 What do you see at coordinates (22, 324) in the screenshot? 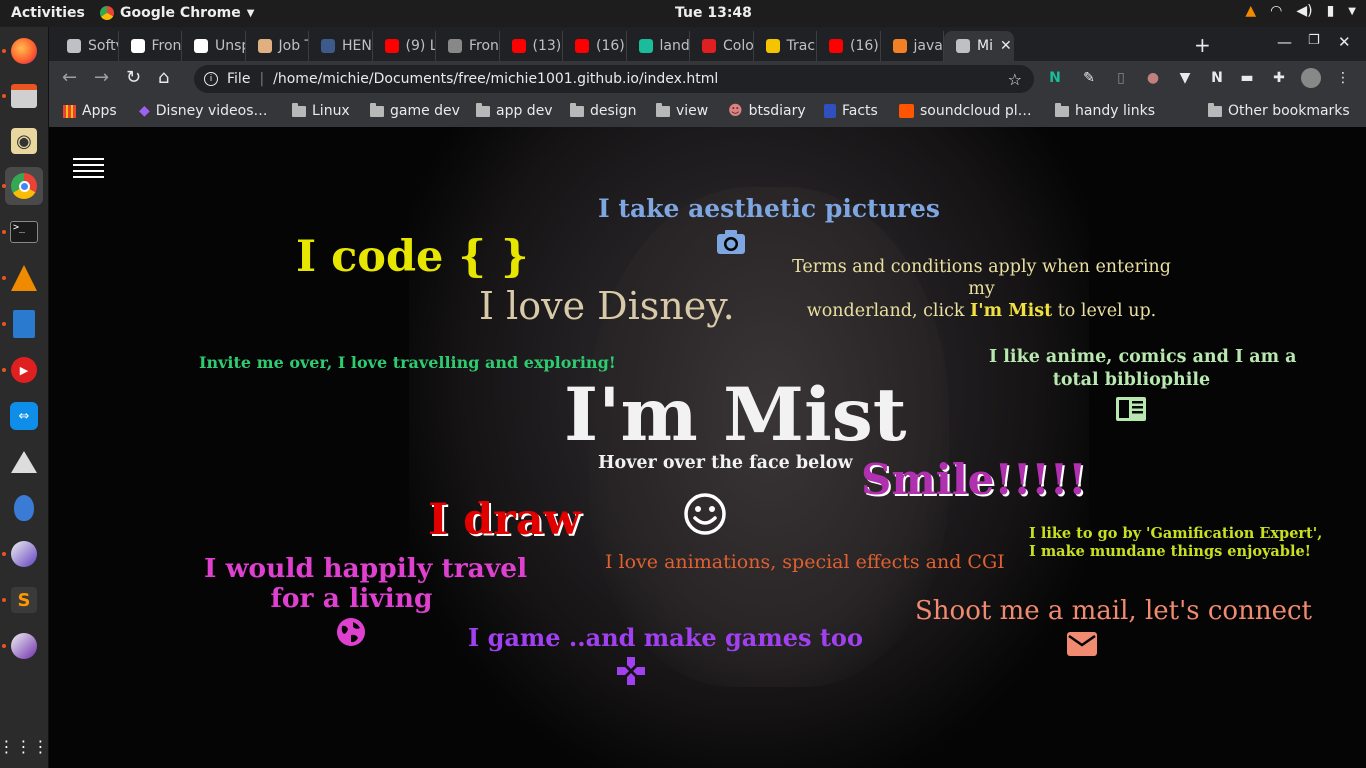
I see `writer-icon` at bounding box center [22, 324].